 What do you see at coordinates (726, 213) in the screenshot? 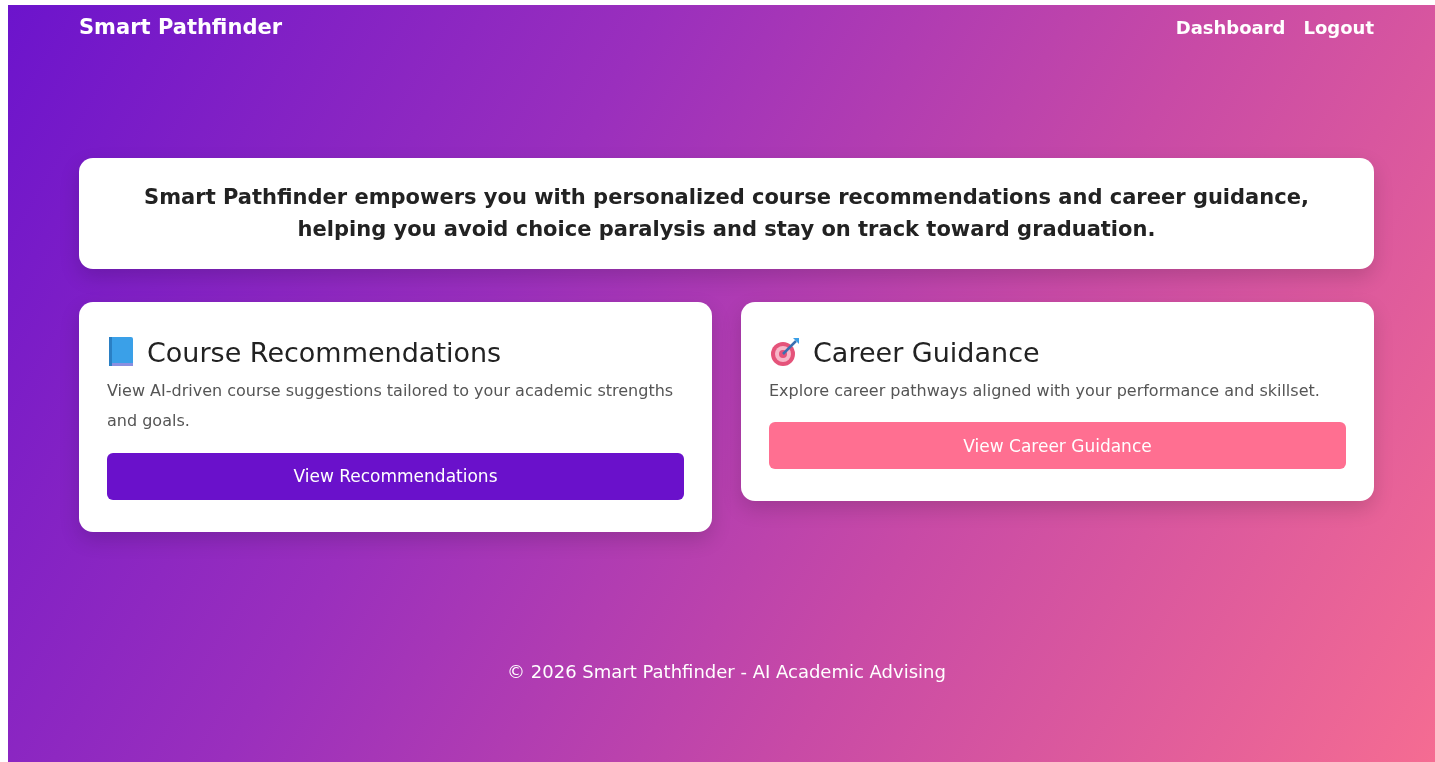
I see `intro-card: Smart Pathfinder empowers you with personalized course recommendations and career guidance, helping you avoid choice paralysis and stay on track toward graduation.` at bounding box center [726, 213].